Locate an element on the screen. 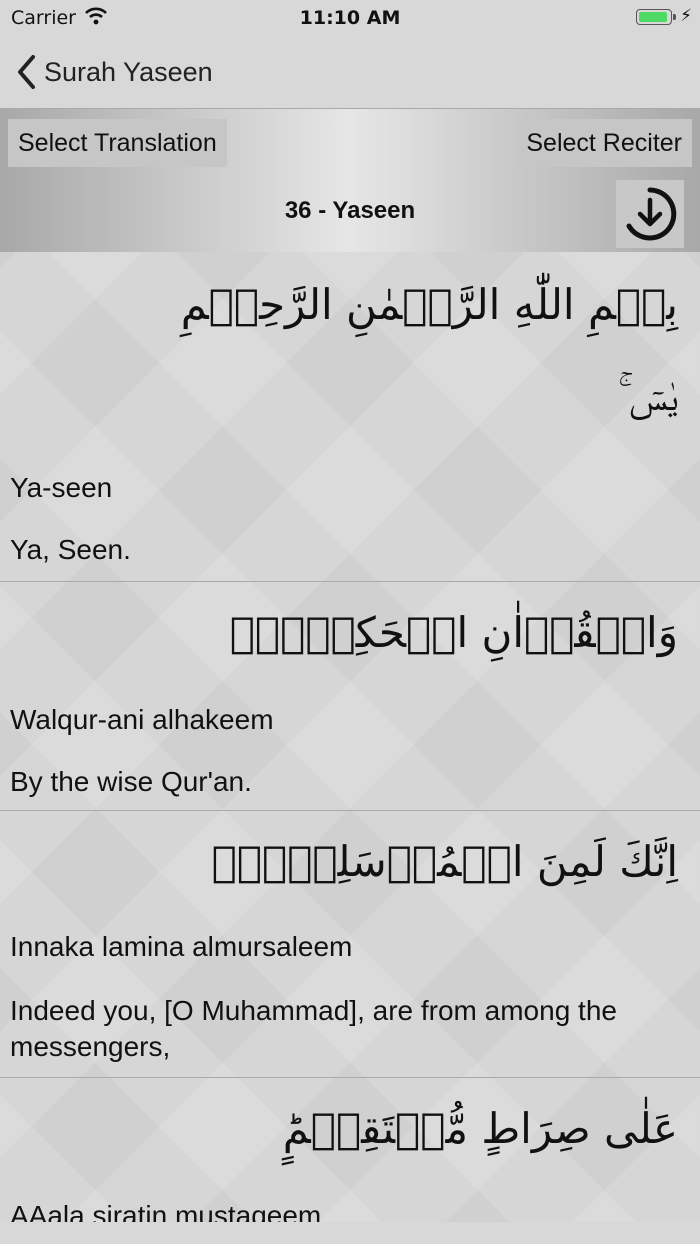 This screenshot has width=700, height=1244. download-button is located at coordinates (650, 214).